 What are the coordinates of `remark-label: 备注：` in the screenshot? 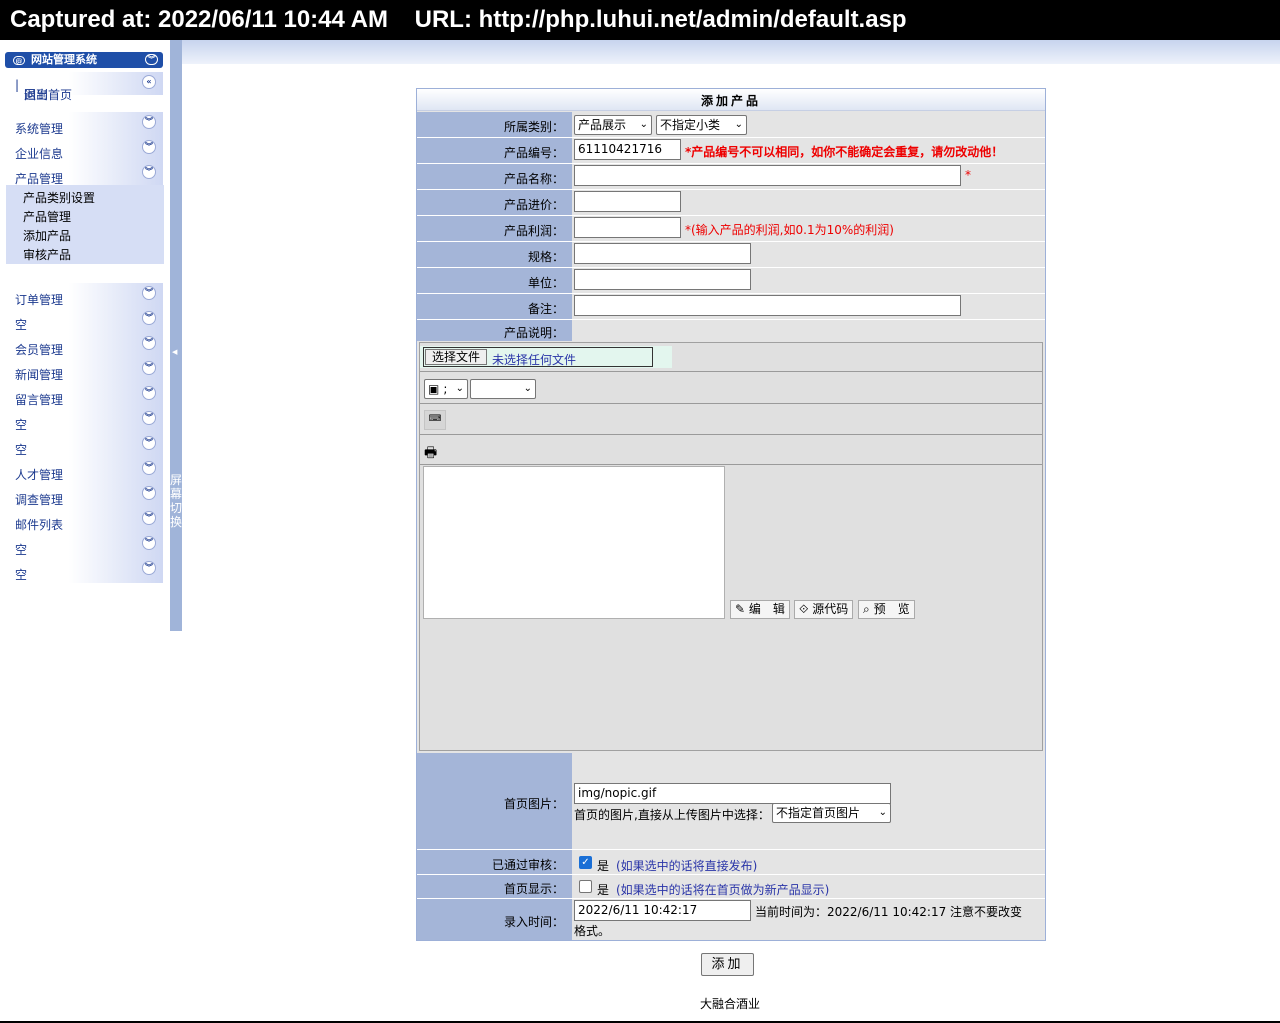 It's located at (545, 309).